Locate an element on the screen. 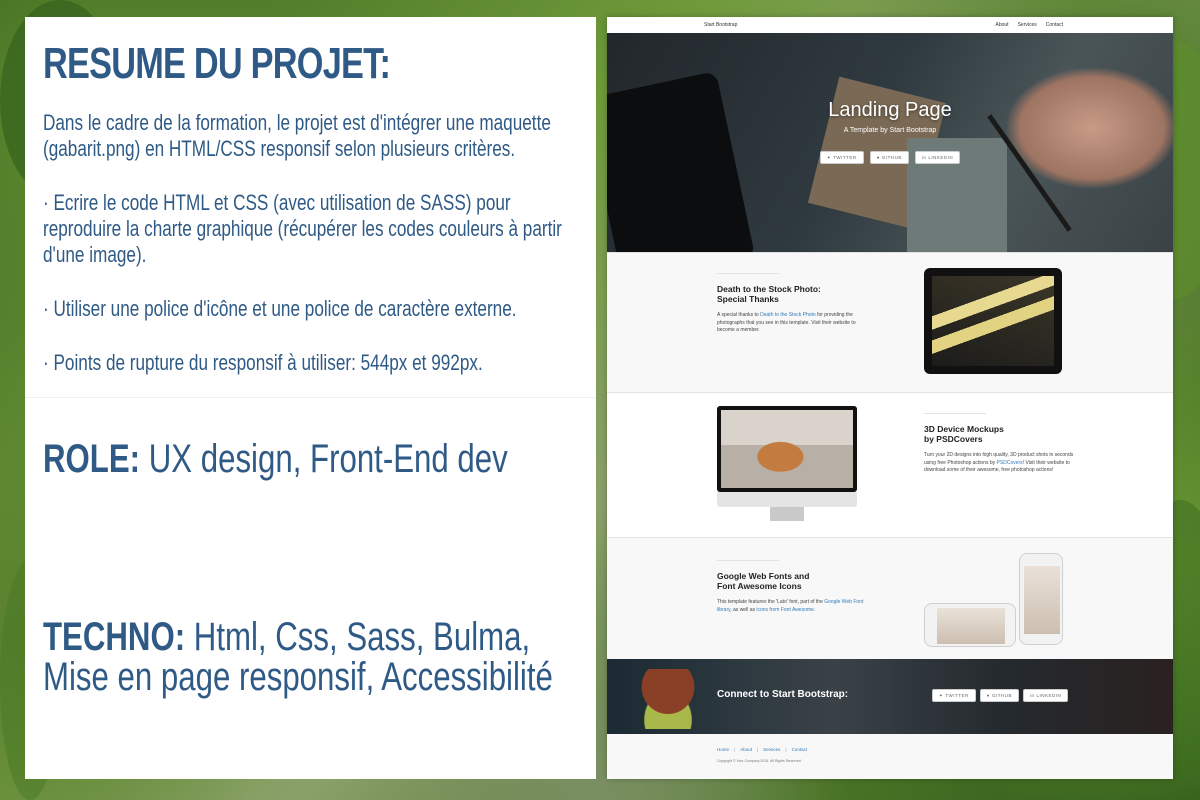  footer-link-about: About is located at coordinates (746, 749).